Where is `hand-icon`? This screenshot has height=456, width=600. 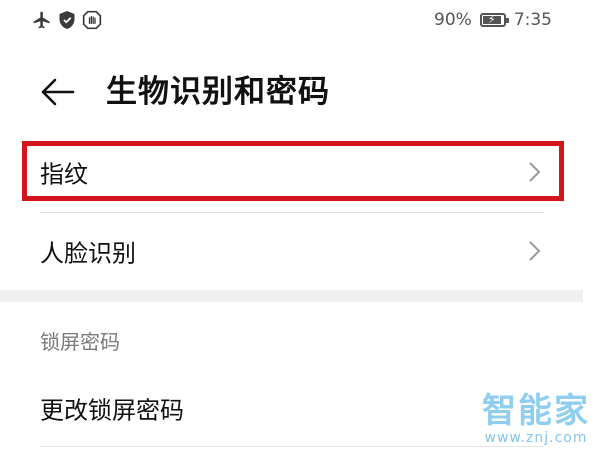 hand-icon is located at coordinates (92, 20).